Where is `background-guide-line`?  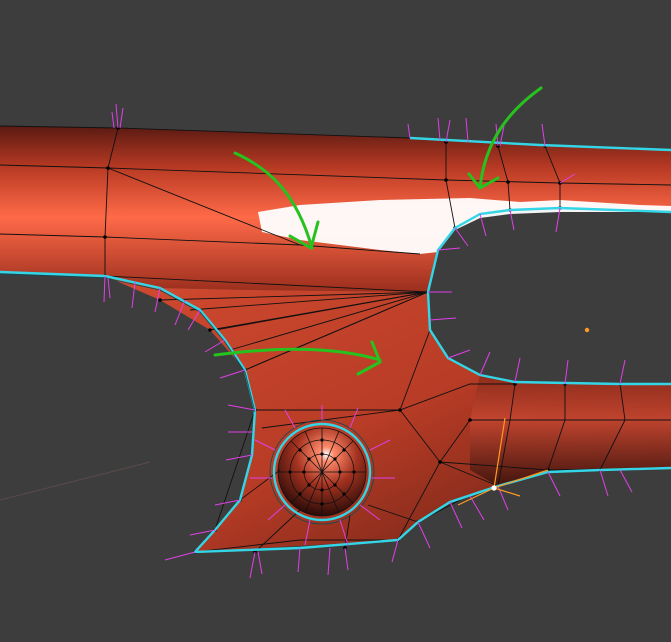
background-guide-line is located at coordinates (75, 481).